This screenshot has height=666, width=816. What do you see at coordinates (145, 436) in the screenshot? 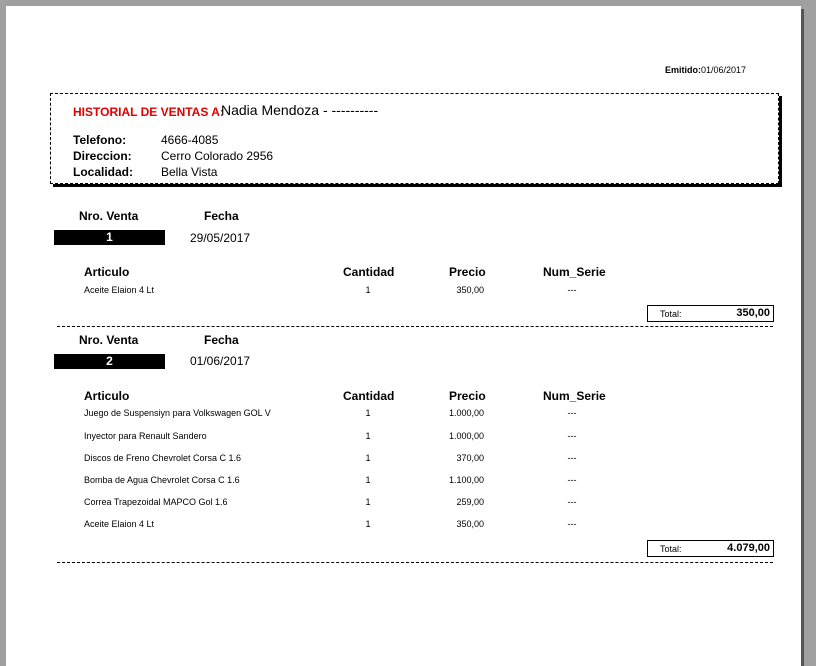
I see `item-article: Inyector para Renault Sandero` at bounding box center [145, 436].